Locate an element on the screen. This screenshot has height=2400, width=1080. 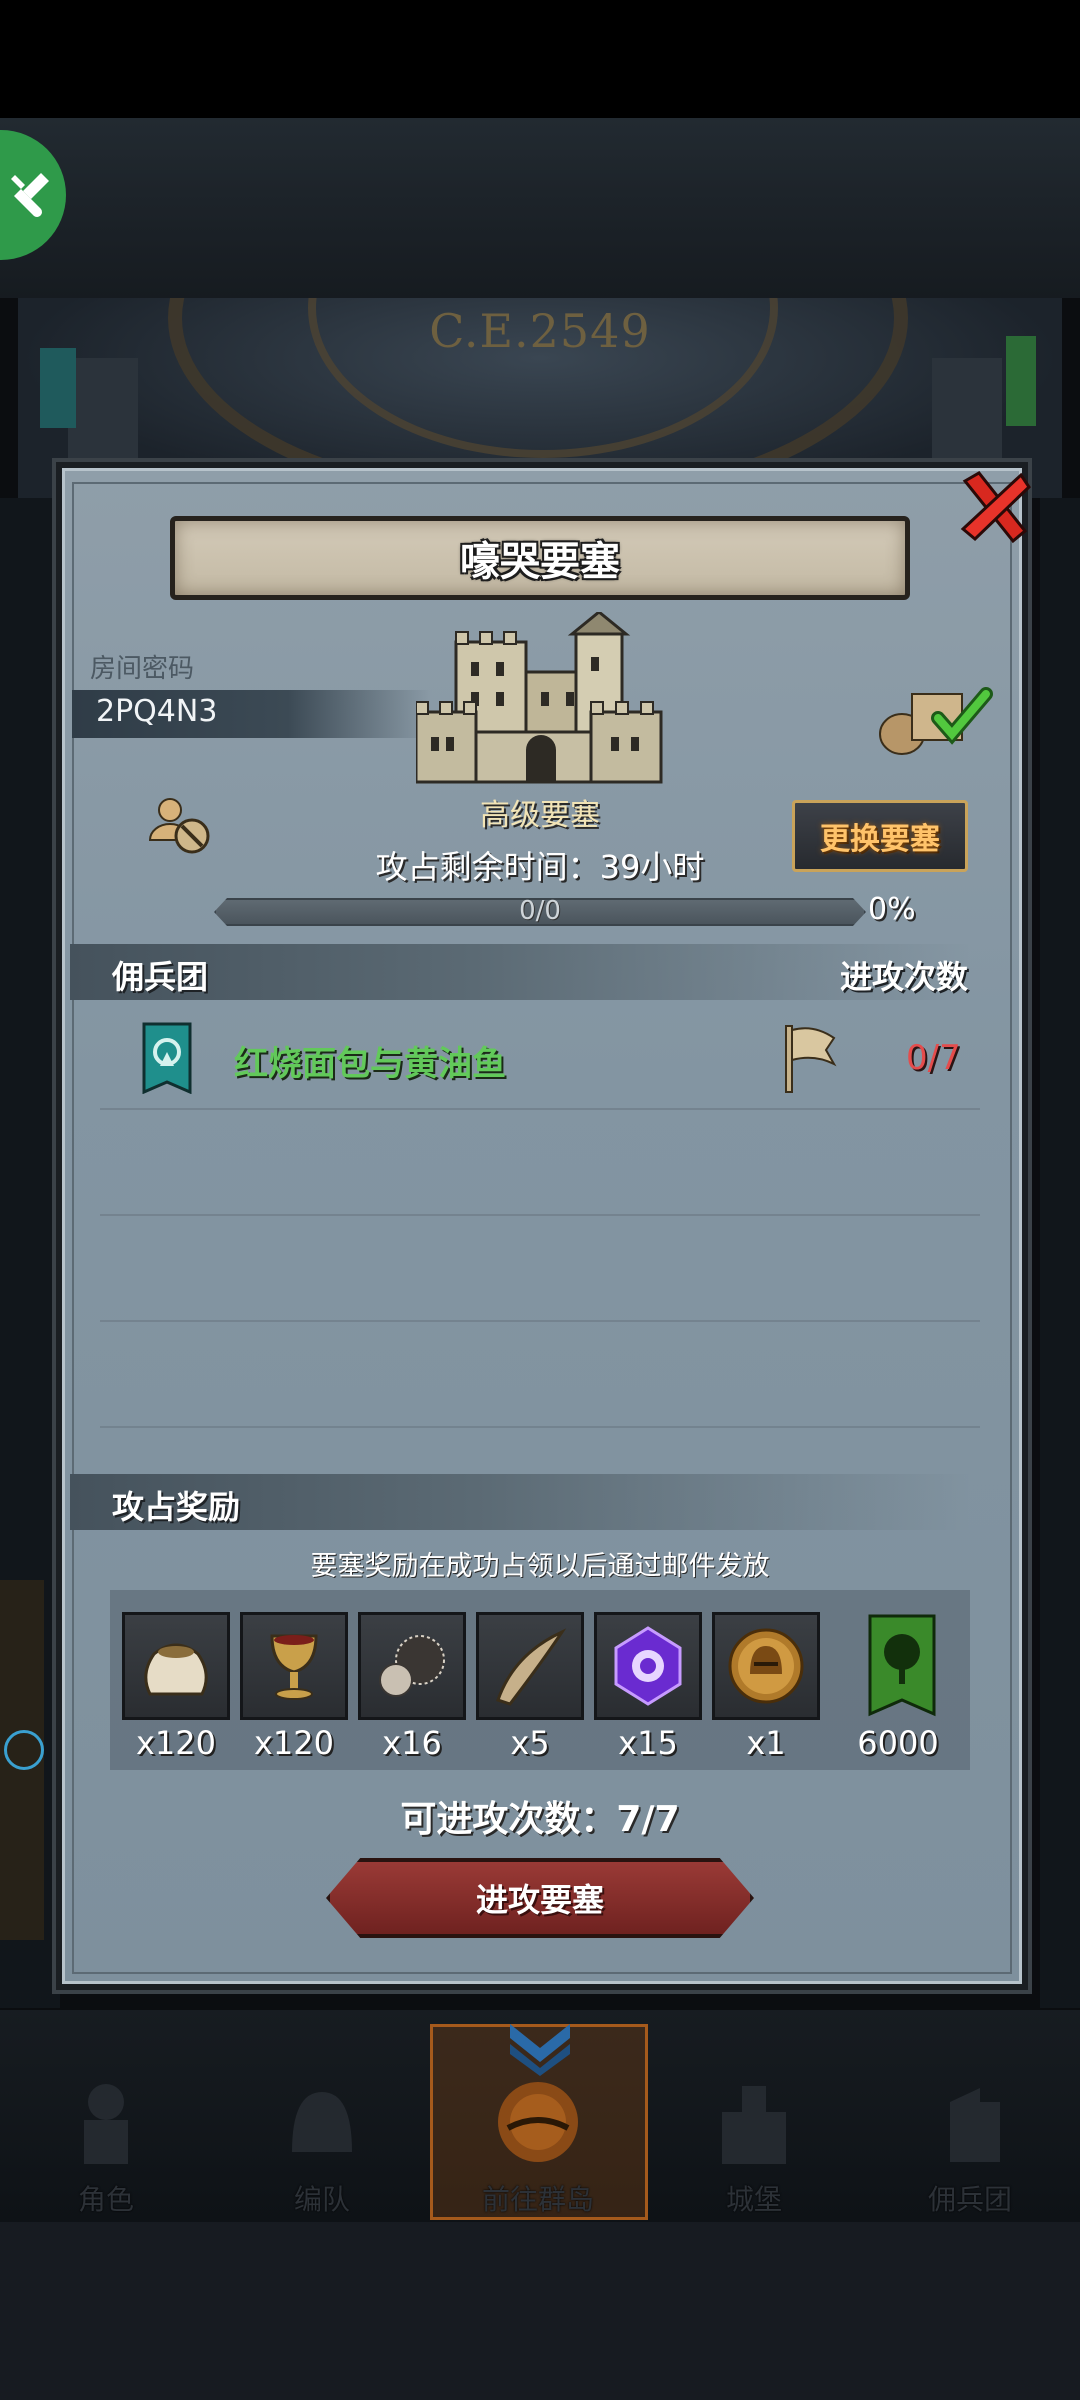
close-icon is located at coordinates (995, 507).